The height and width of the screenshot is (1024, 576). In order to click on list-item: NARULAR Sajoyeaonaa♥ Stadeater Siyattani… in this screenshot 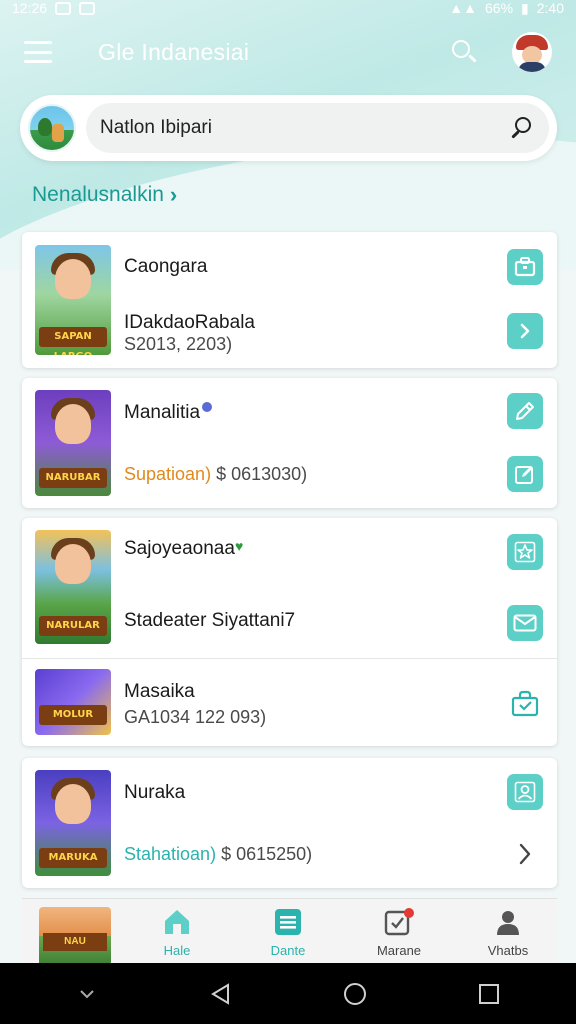, I will do `click(289, 588)`.